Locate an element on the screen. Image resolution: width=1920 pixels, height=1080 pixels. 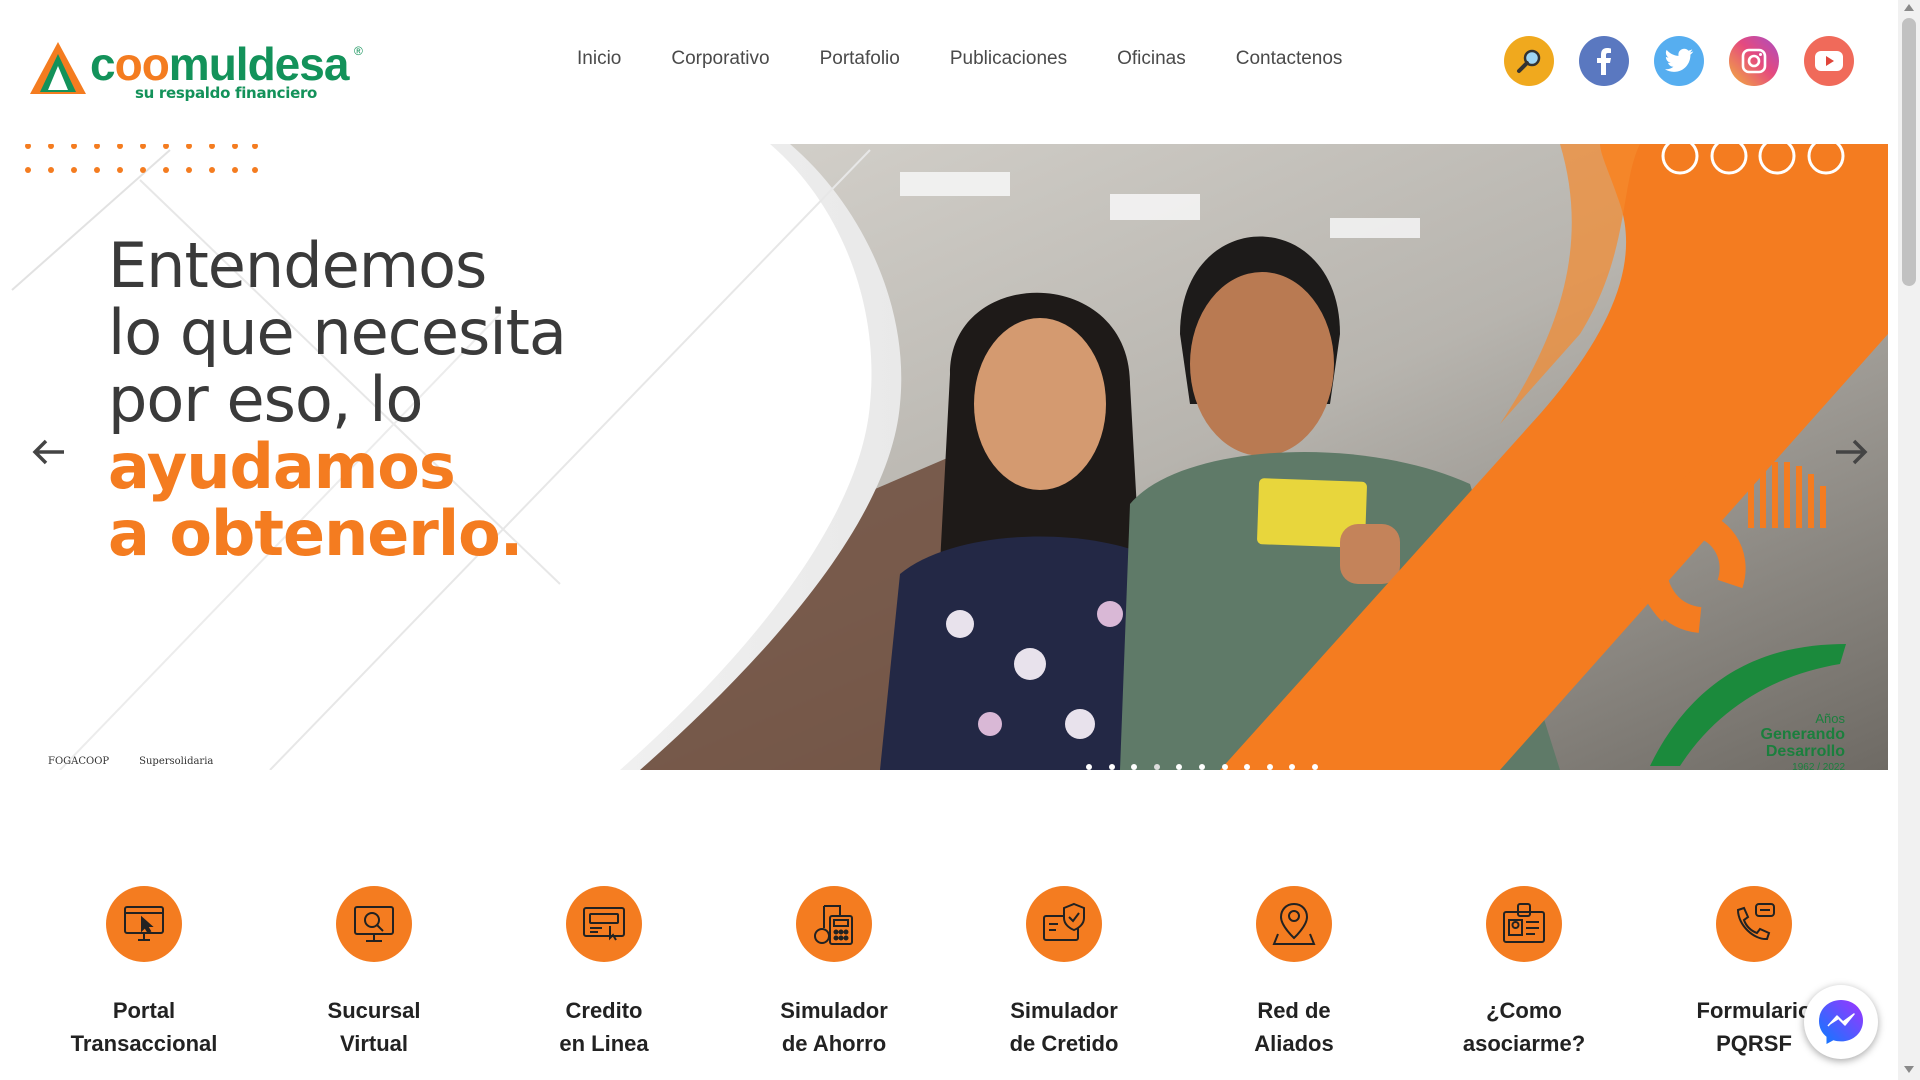
regulator-logos: FOGACOOP Supersolidaria is located at coordinates (130, 761).